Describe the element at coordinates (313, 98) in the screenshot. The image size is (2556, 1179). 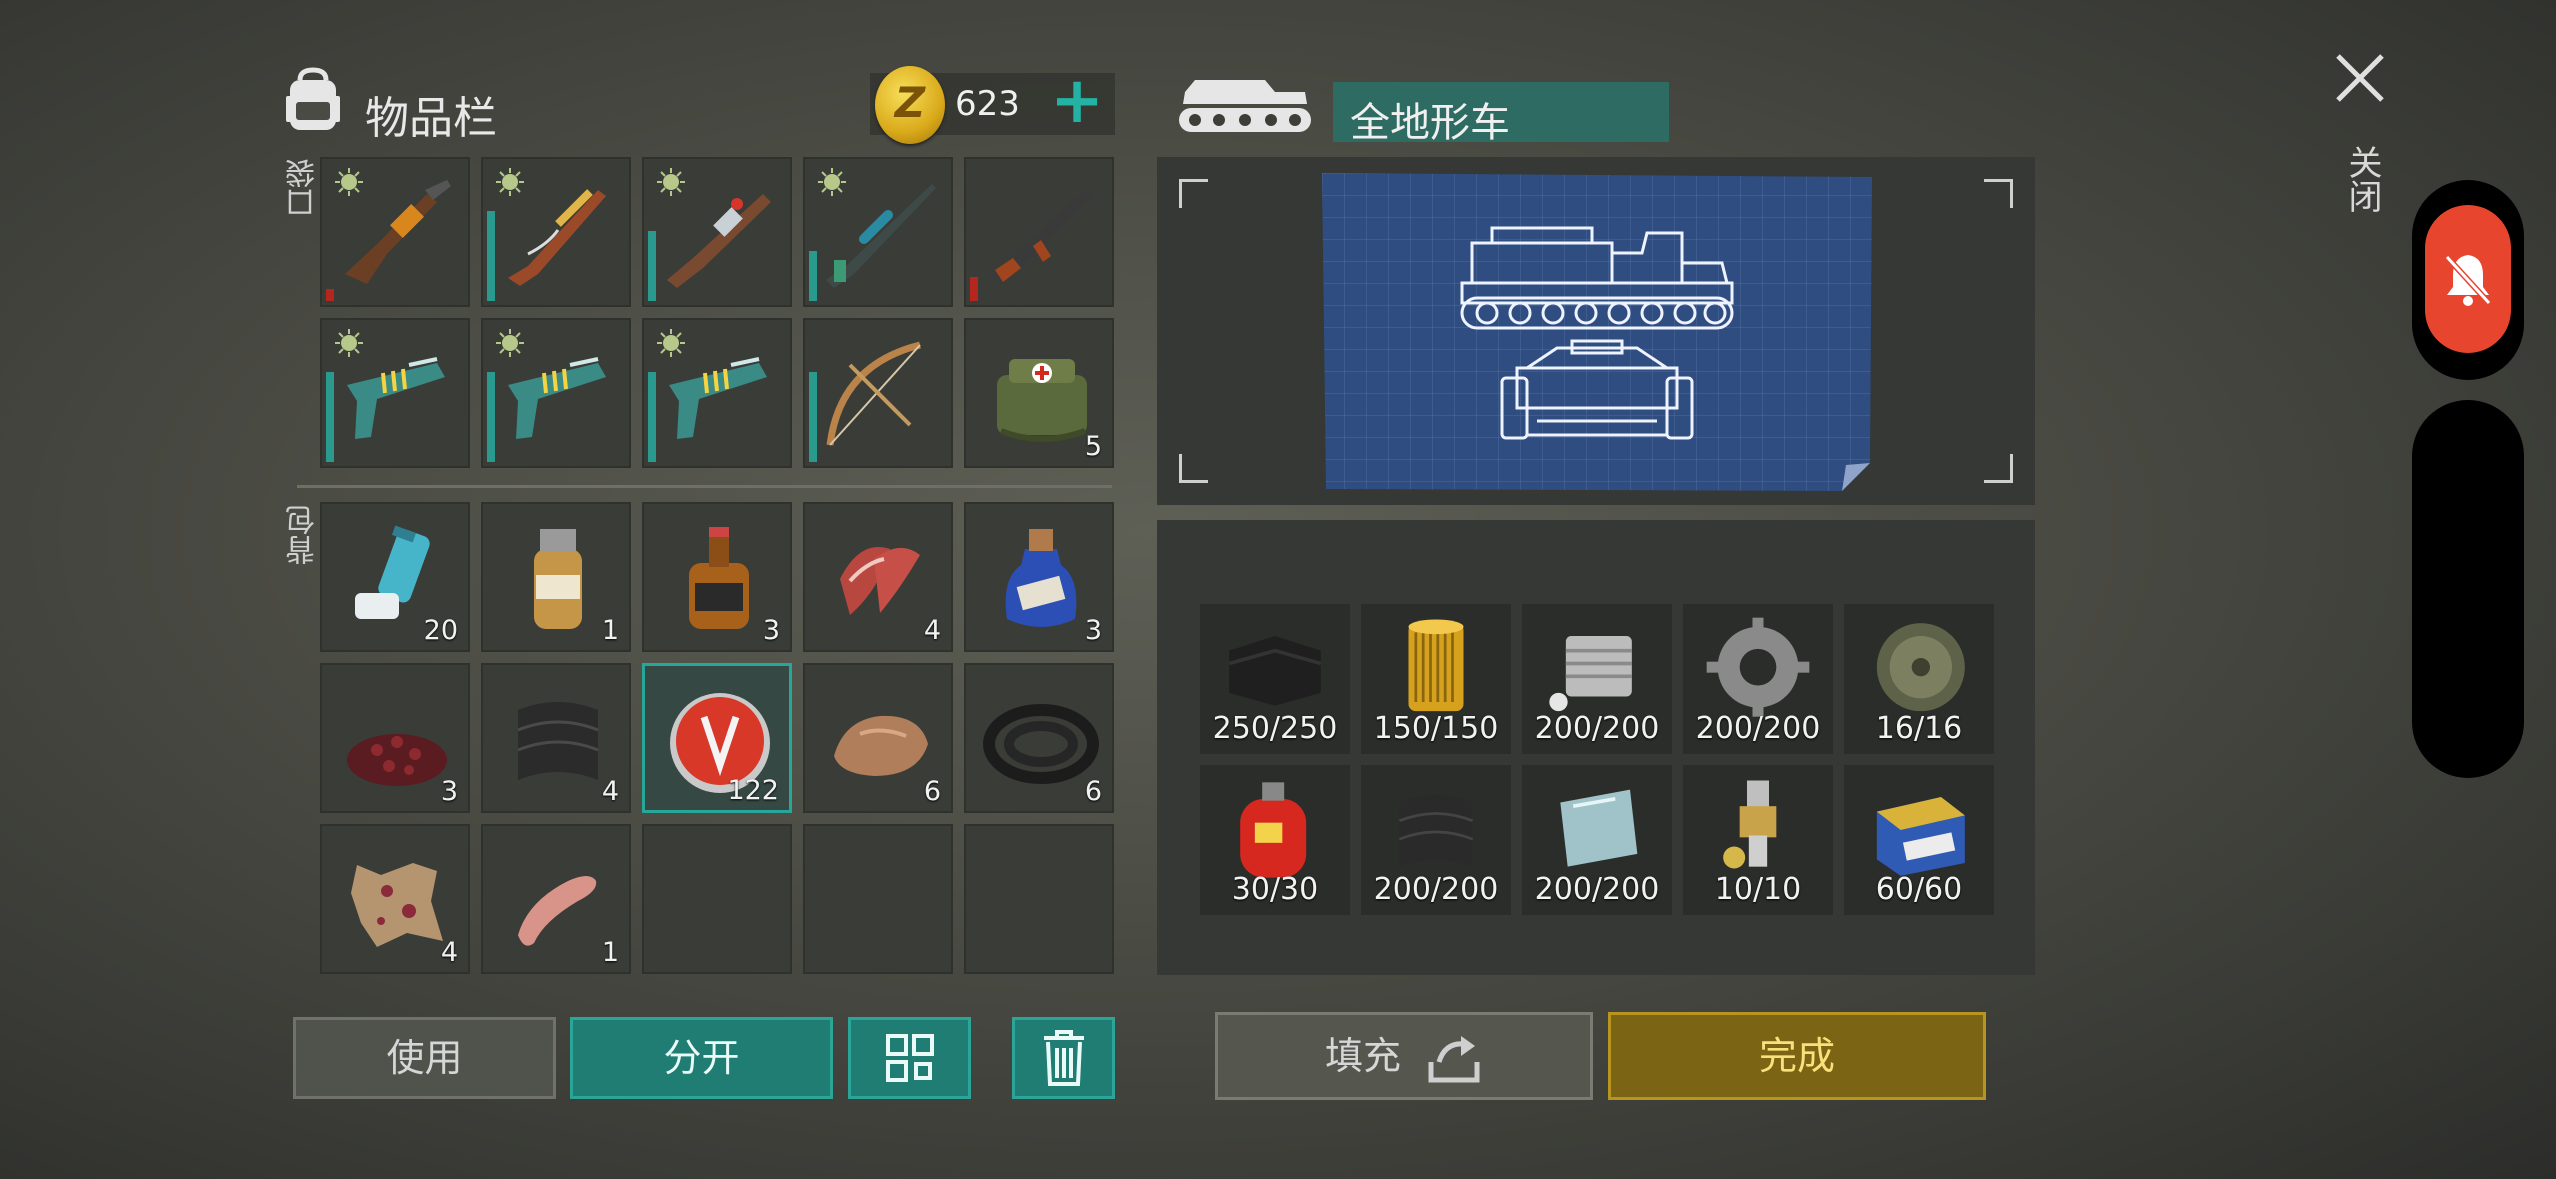
I see `backpack-icon` at that location.